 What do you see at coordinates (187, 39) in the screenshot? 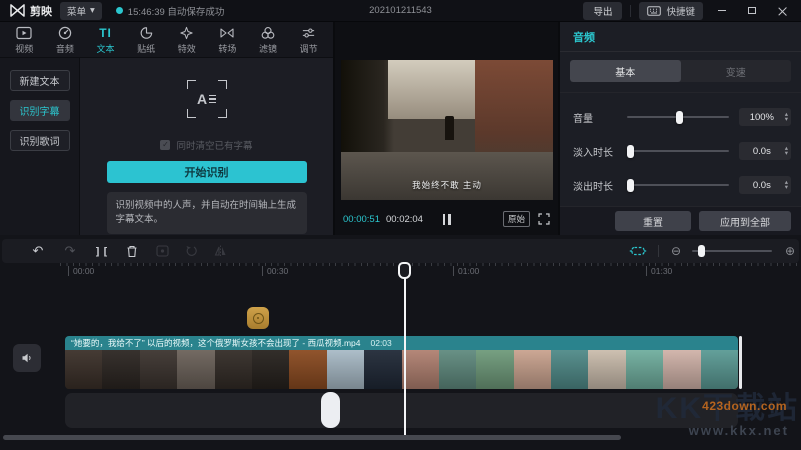
I see `tab-effects: 特效` at bounding box center [187, 39].